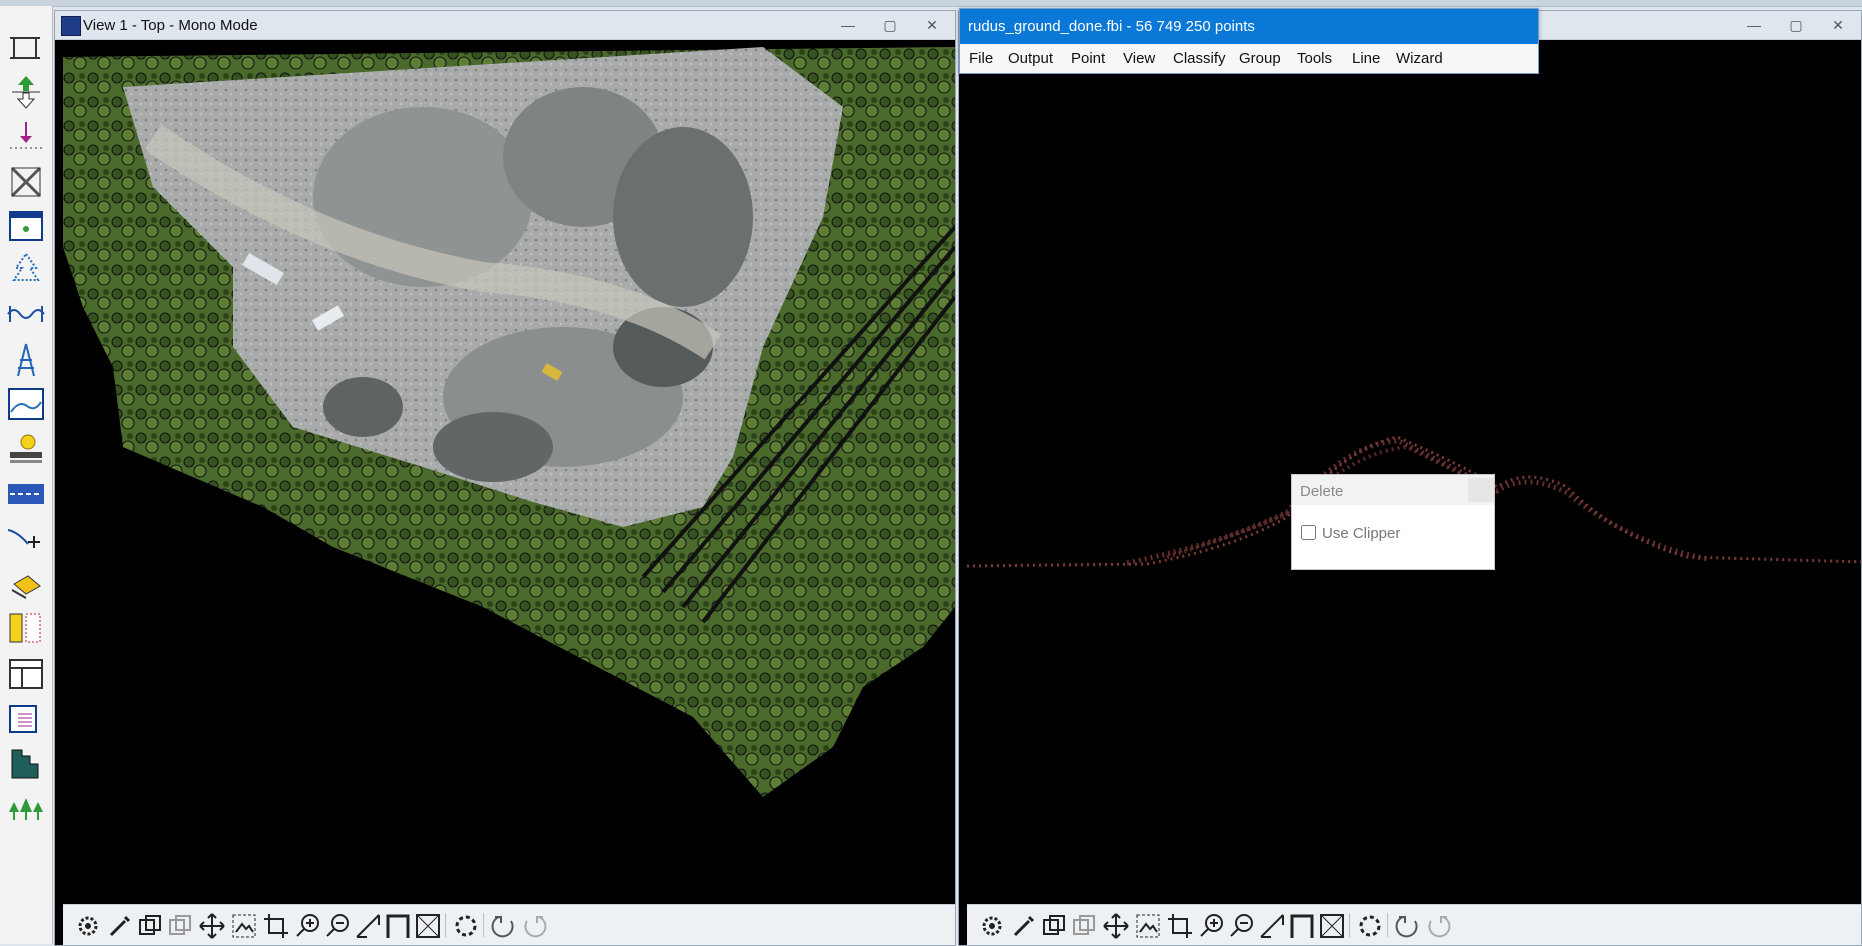 This screenshot has width=1862, height=946. Describe the element at coordinates (26, 182) in the screenshot. I see `swap-icon` at that location.